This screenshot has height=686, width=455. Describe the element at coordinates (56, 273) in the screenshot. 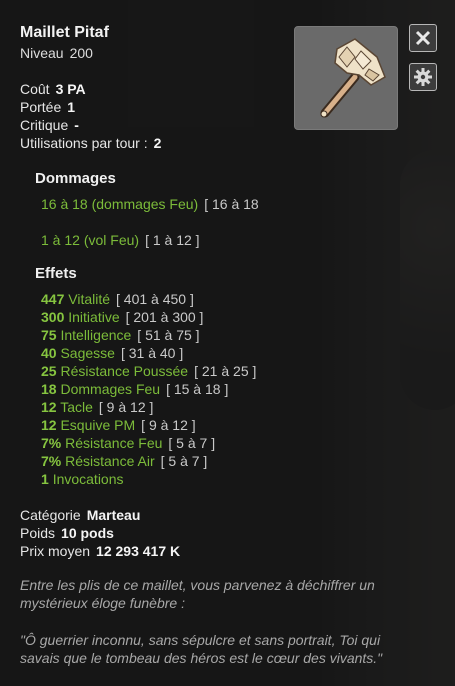

I see `effects-title: Effets` at that location.